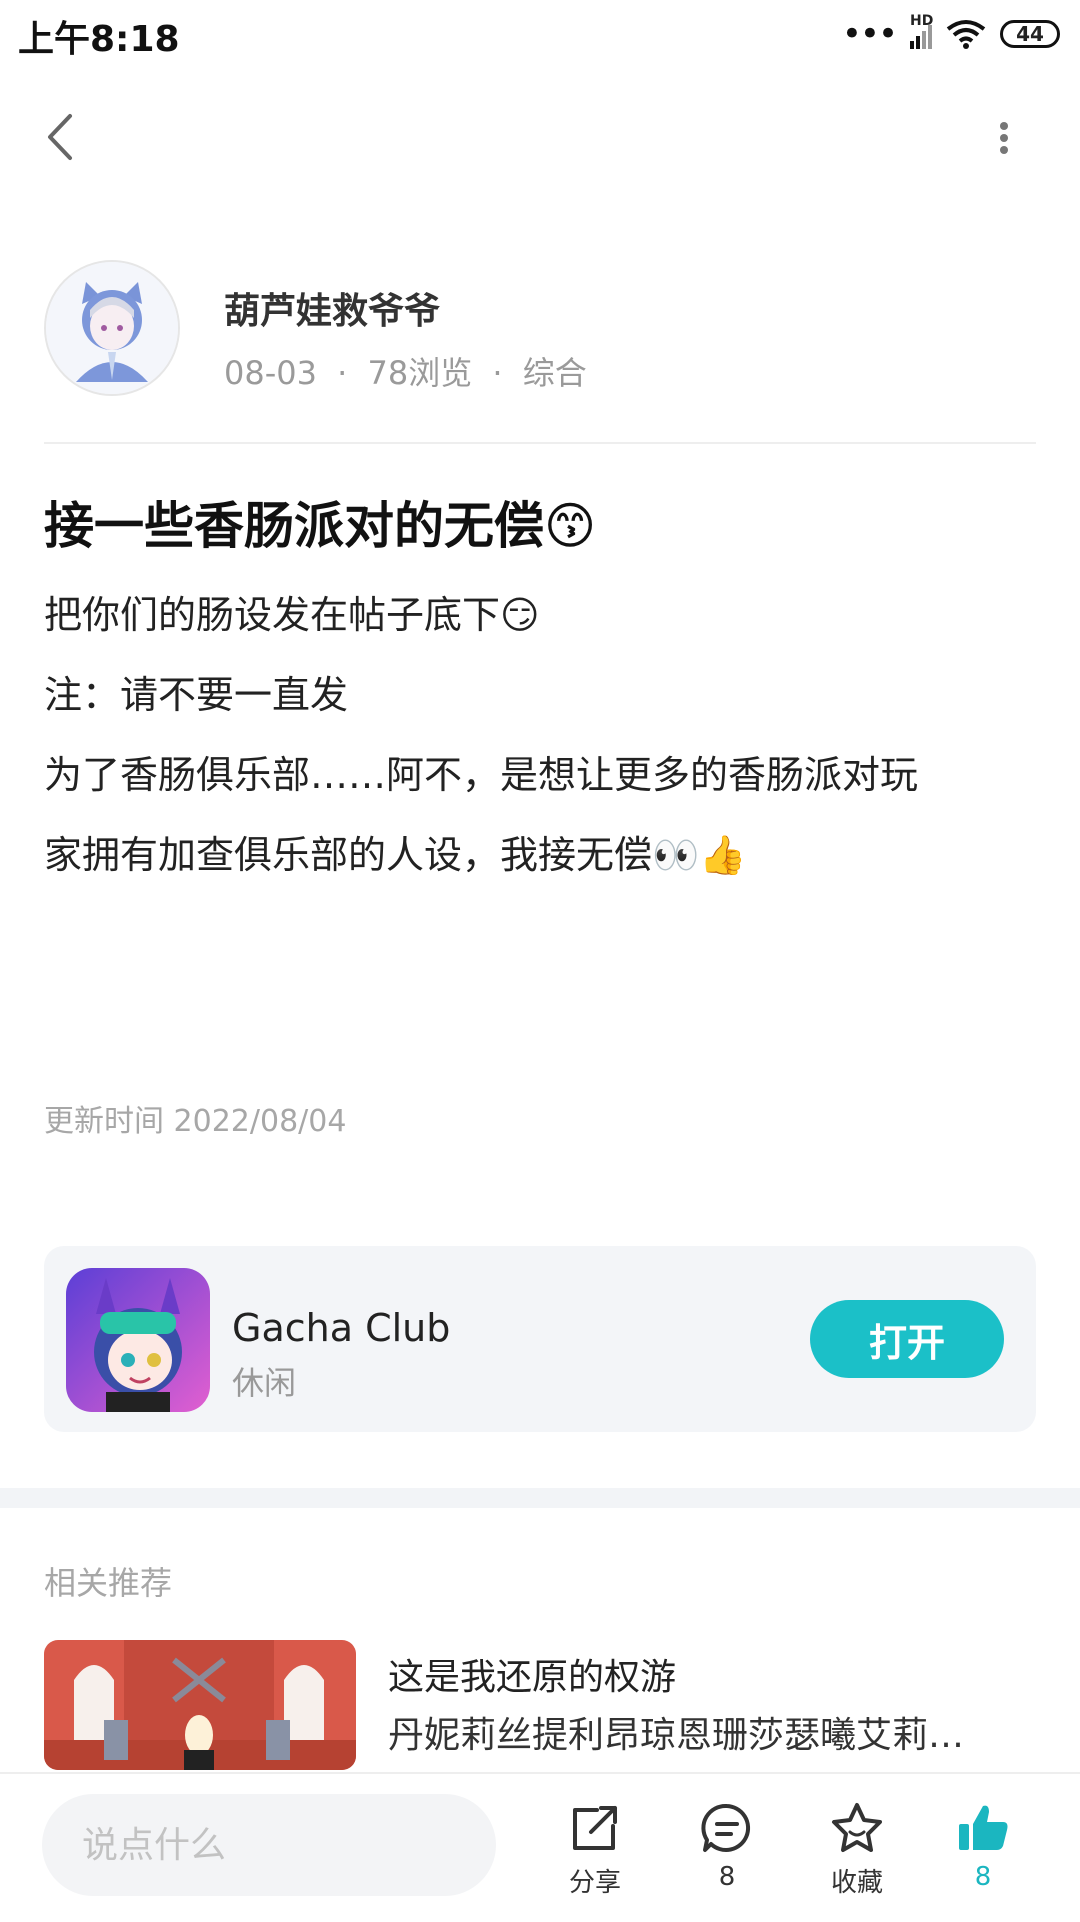 The image size is (1080, 1922). What do you see at coordinates (420, 373) in the screenshot?
I see `view-count: 78浏览` at bounding box center [420, 373].